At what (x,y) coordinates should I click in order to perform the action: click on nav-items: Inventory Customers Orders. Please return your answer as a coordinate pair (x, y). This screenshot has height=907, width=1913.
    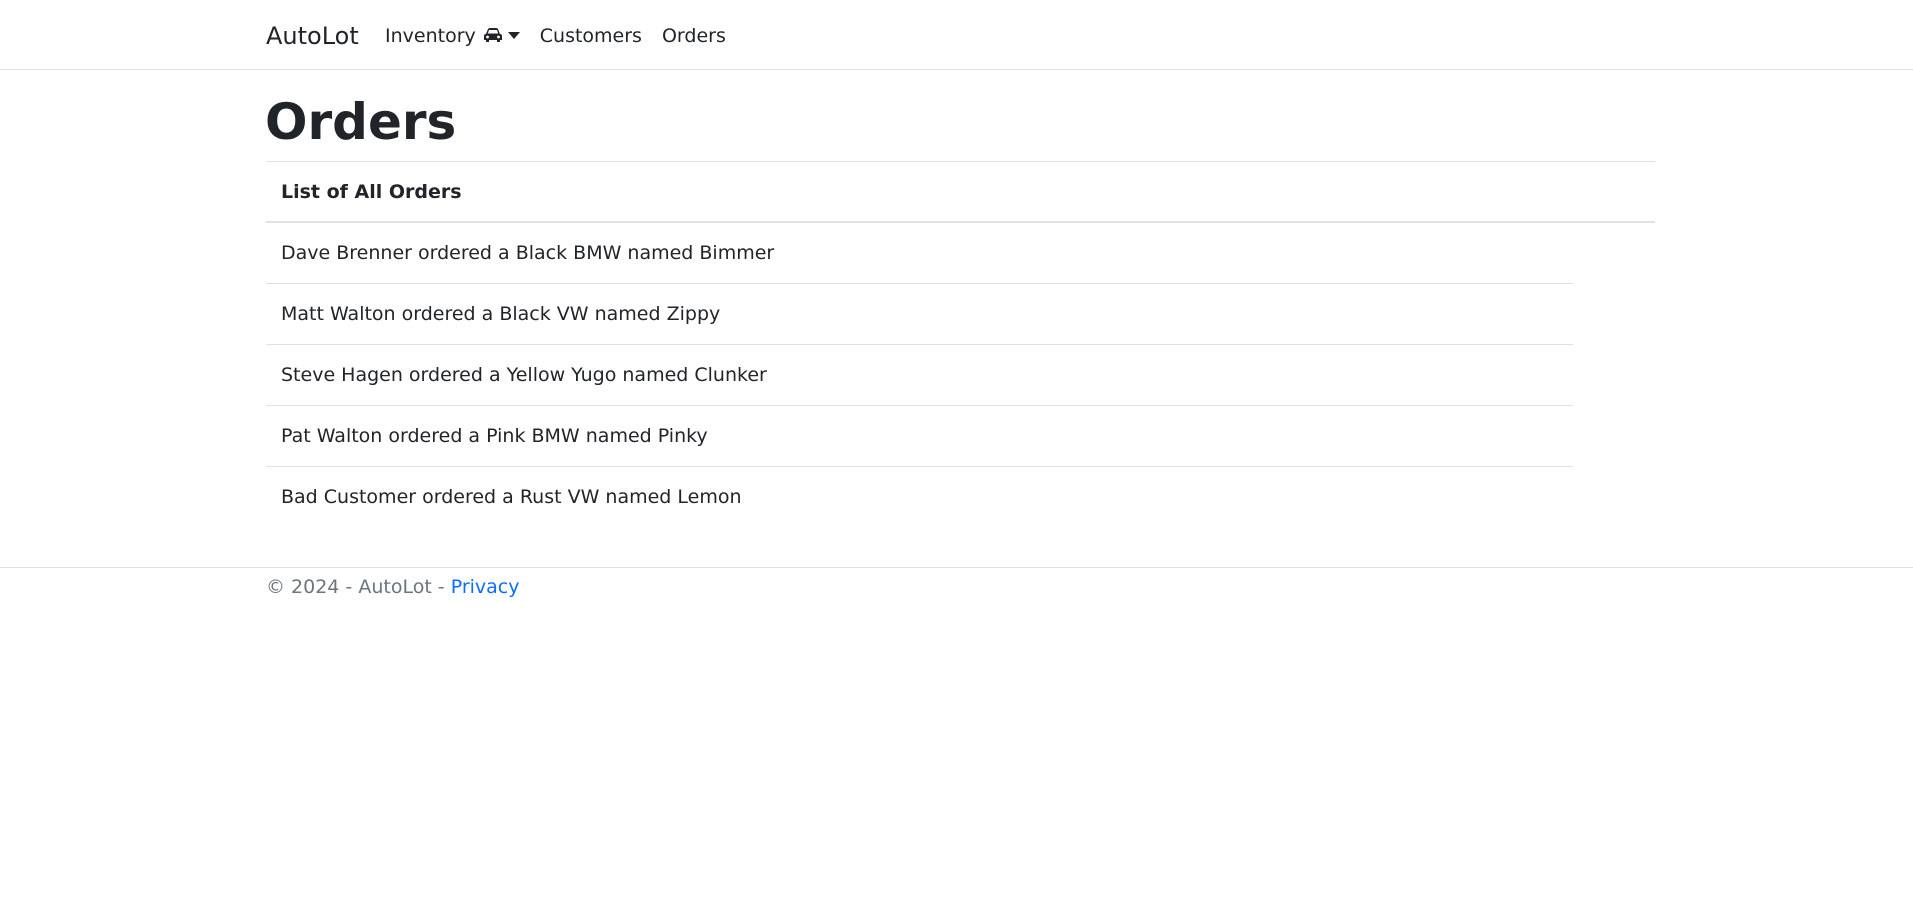
    Looking at the image, I should click on (555, 36).